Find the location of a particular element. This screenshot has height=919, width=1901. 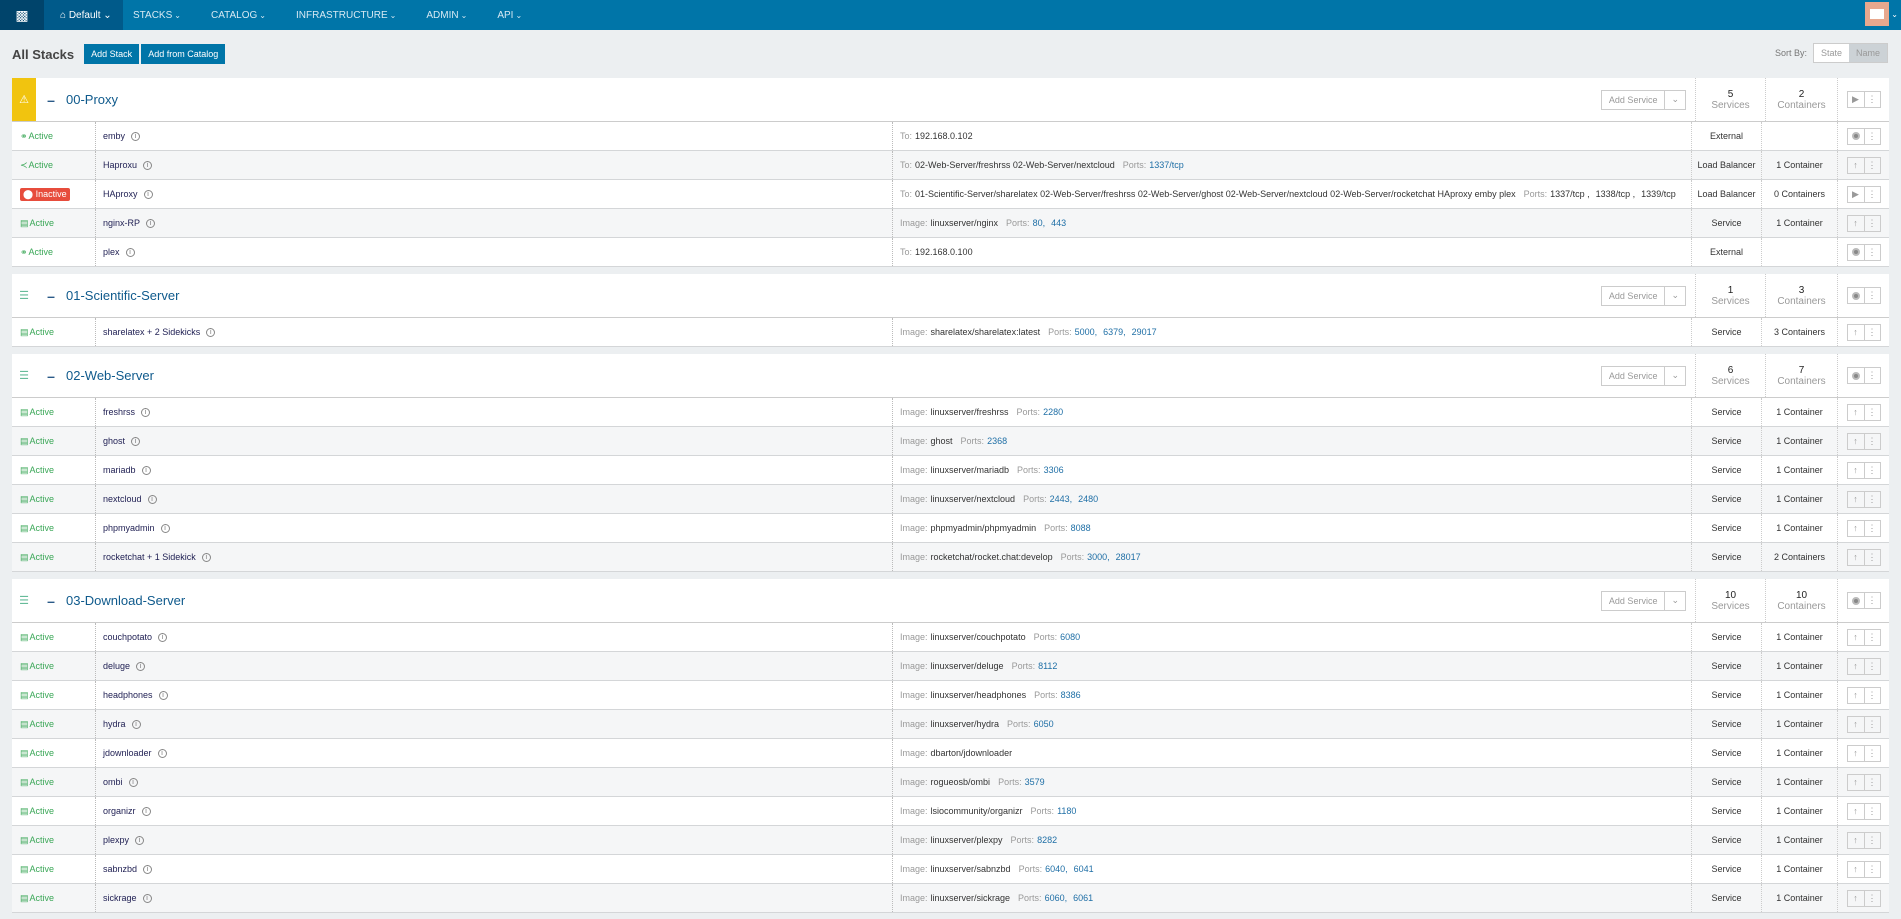

service-name-link: nginx-RP is located at coordinates (121, 223).